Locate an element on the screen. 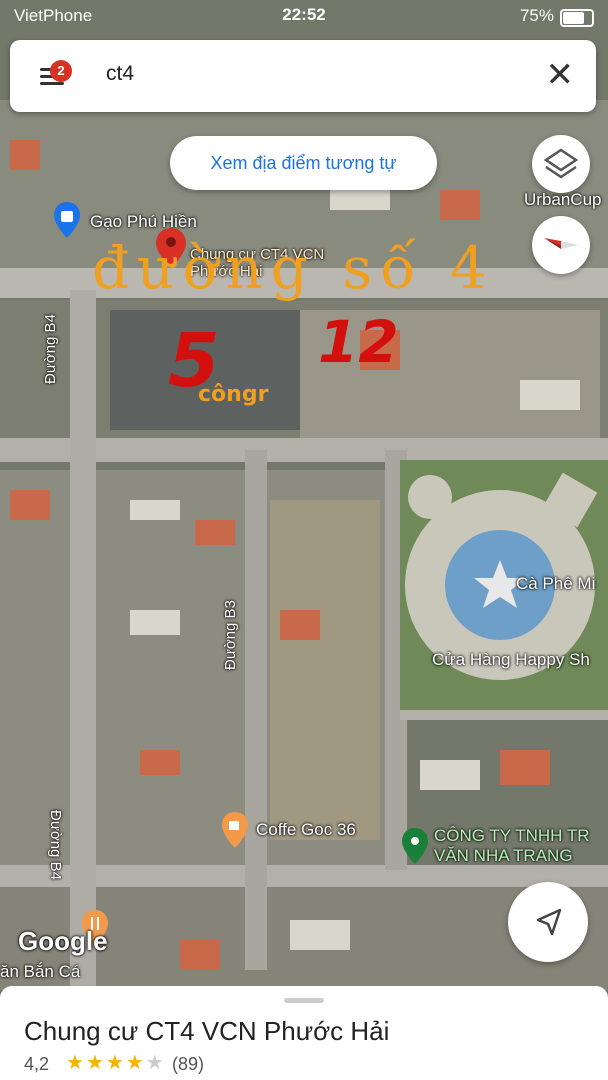 This screenshot has height=1080, width=608. annotation-cong: côngr is located at coordinates (233, 394).